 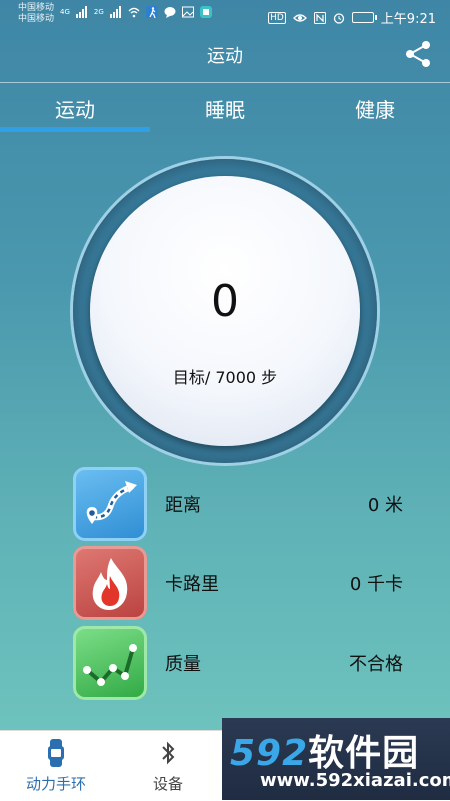 I want to click on tab-health: 健康, so click(x=375, y=110).